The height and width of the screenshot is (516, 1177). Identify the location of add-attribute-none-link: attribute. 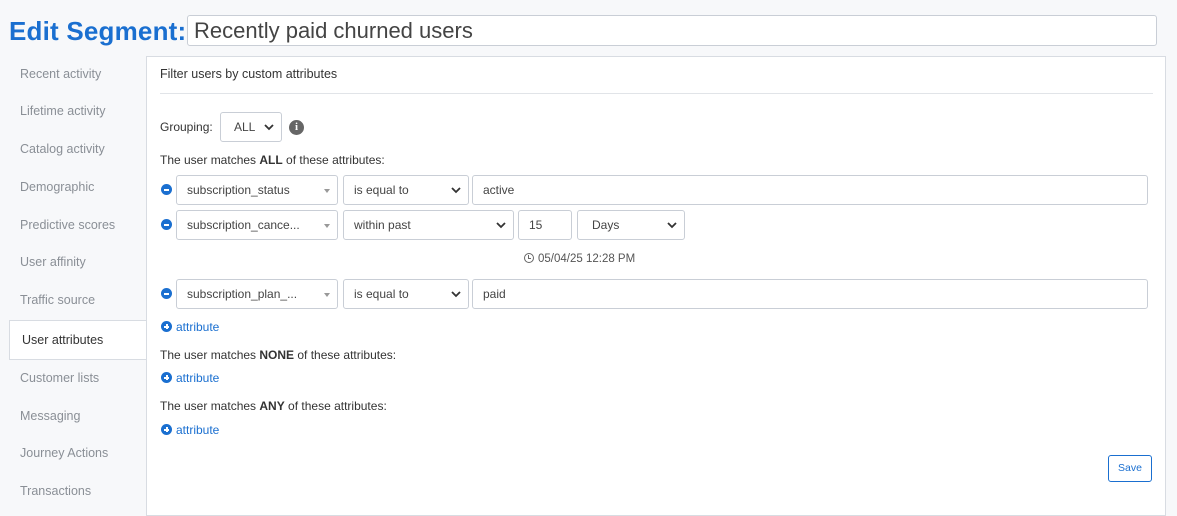
(190, 378).